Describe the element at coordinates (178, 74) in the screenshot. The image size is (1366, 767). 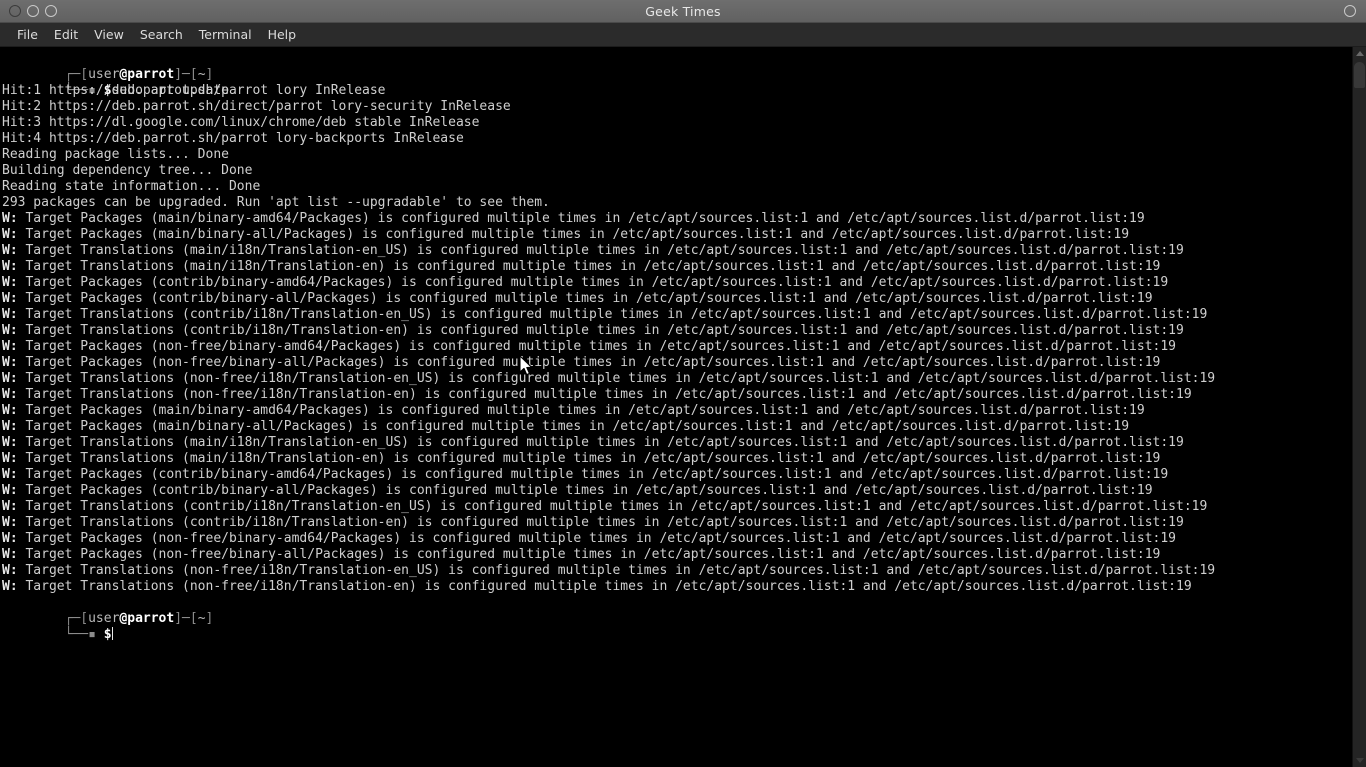
I see `prompt-bracket-close-1: ]` at that location.